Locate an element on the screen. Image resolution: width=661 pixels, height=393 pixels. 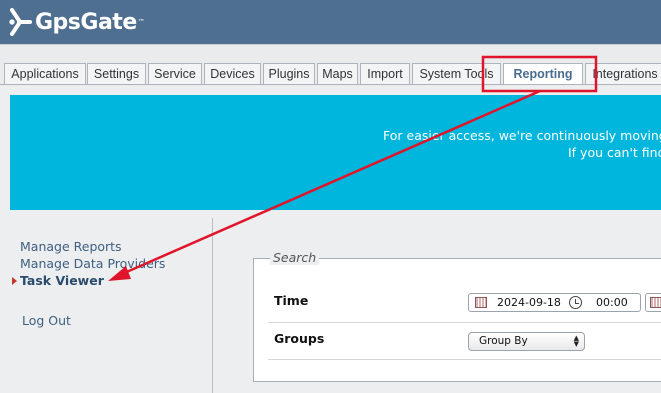
time-from-field: 2024-09-18 00:00 is located at coordinates (554, 302).